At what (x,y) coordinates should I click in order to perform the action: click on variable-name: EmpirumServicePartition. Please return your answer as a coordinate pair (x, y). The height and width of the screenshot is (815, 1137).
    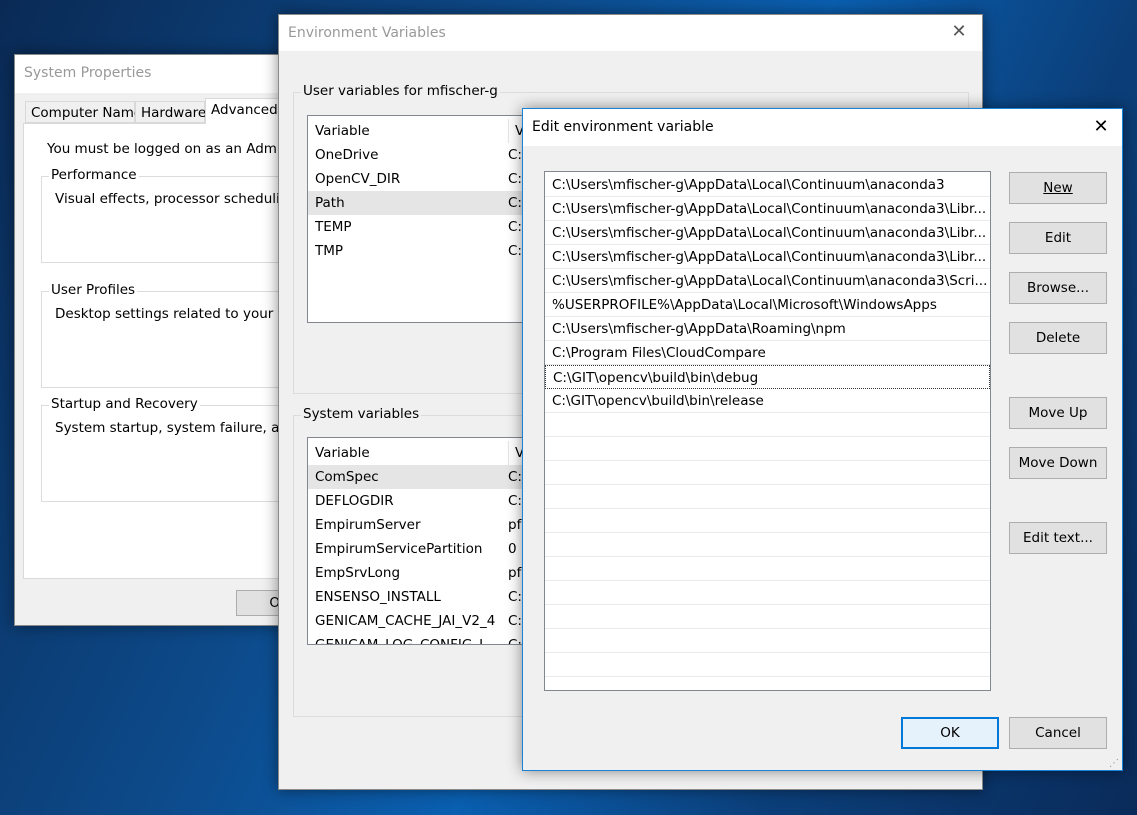
    Looking at the image, I should click on (399, 549).